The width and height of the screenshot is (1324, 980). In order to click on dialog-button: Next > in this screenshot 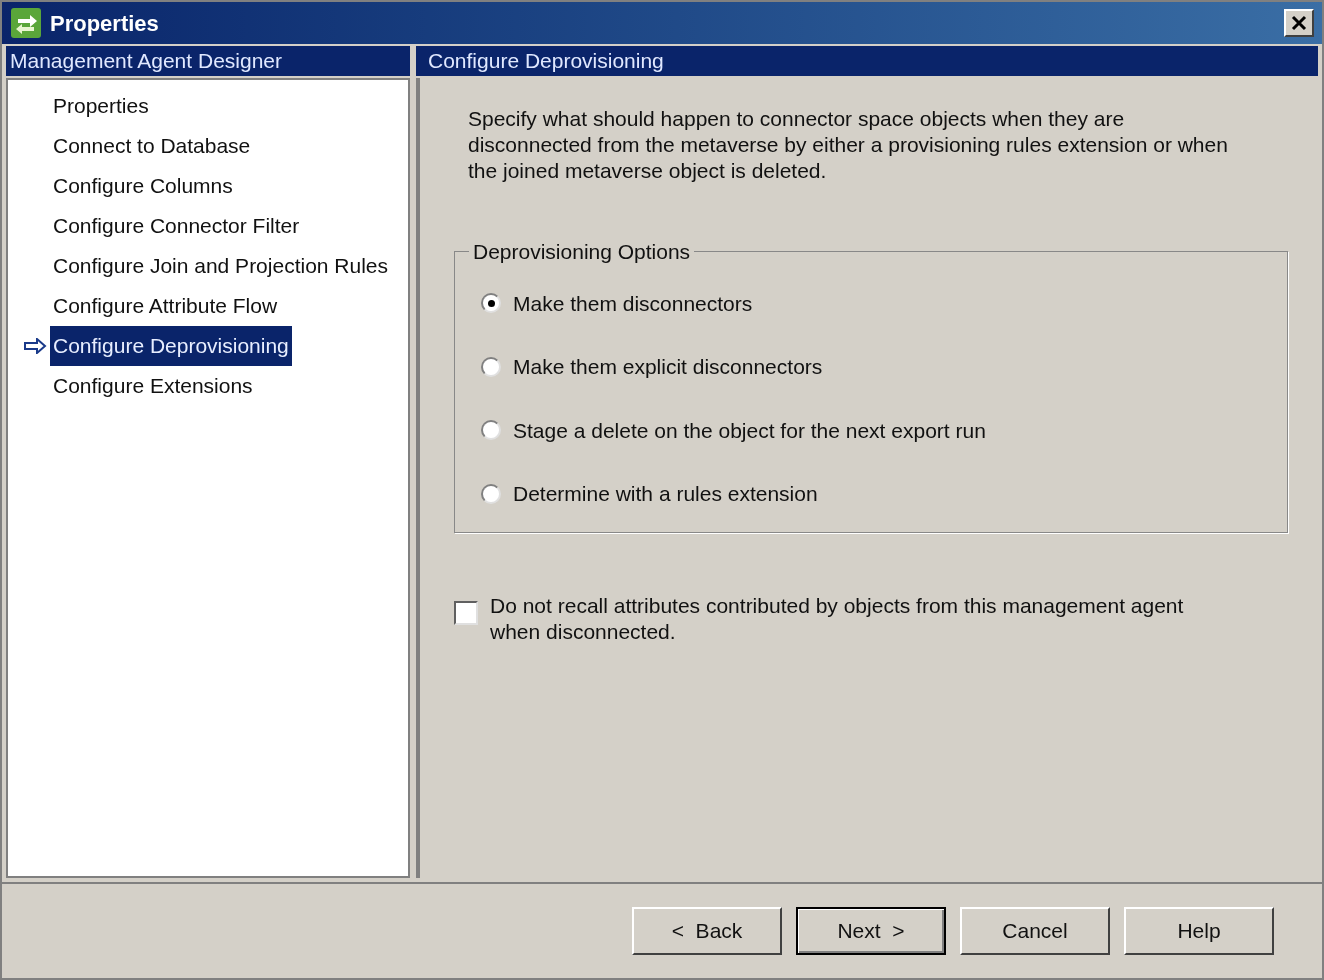, I will do `click(871, 931)`.